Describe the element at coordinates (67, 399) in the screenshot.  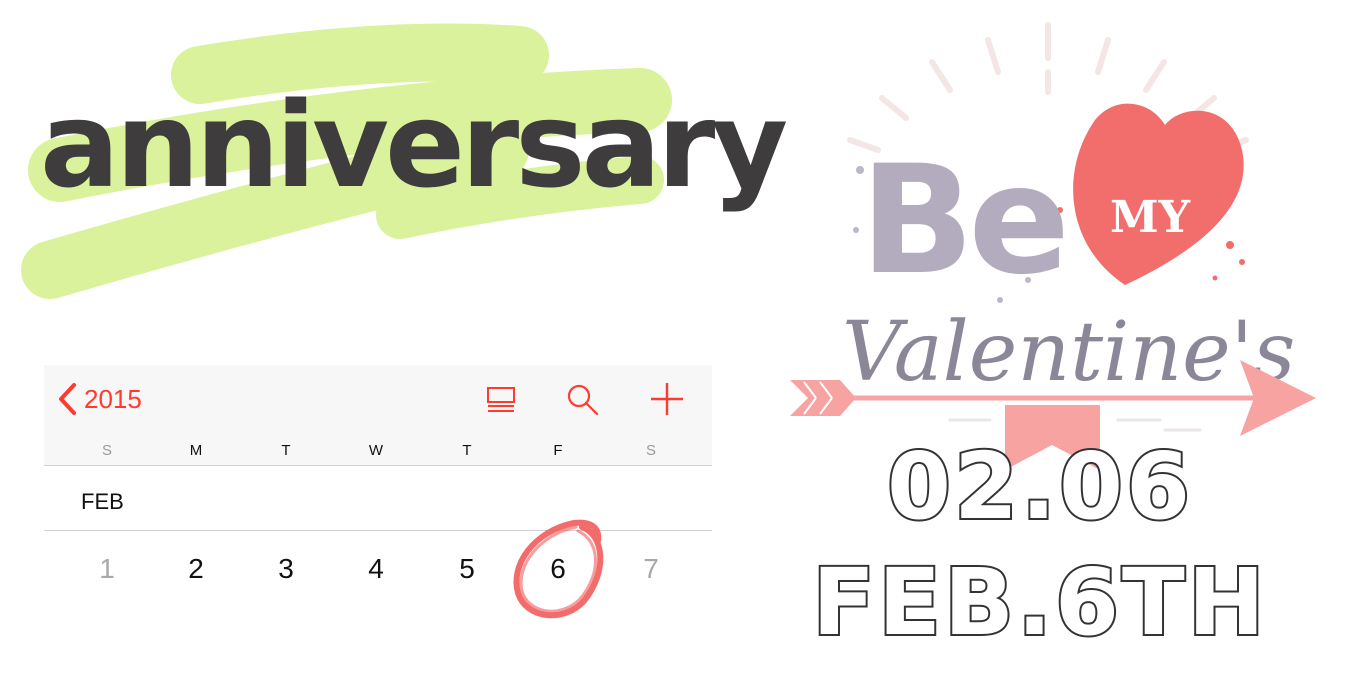
I see `chevron-left-icon` at that location.